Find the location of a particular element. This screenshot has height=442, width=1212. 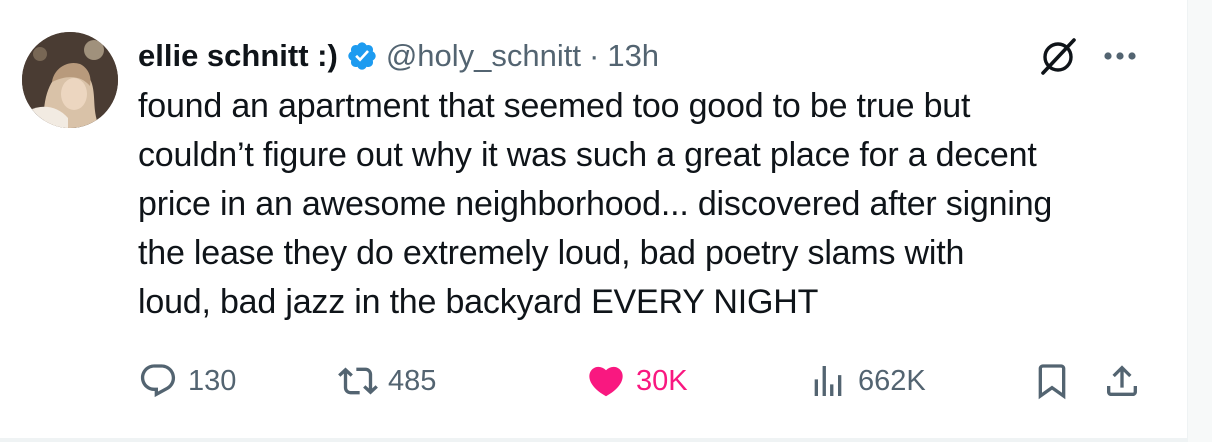

action-bar: 130 485 30K 662K is located at coordinates (643, 381).